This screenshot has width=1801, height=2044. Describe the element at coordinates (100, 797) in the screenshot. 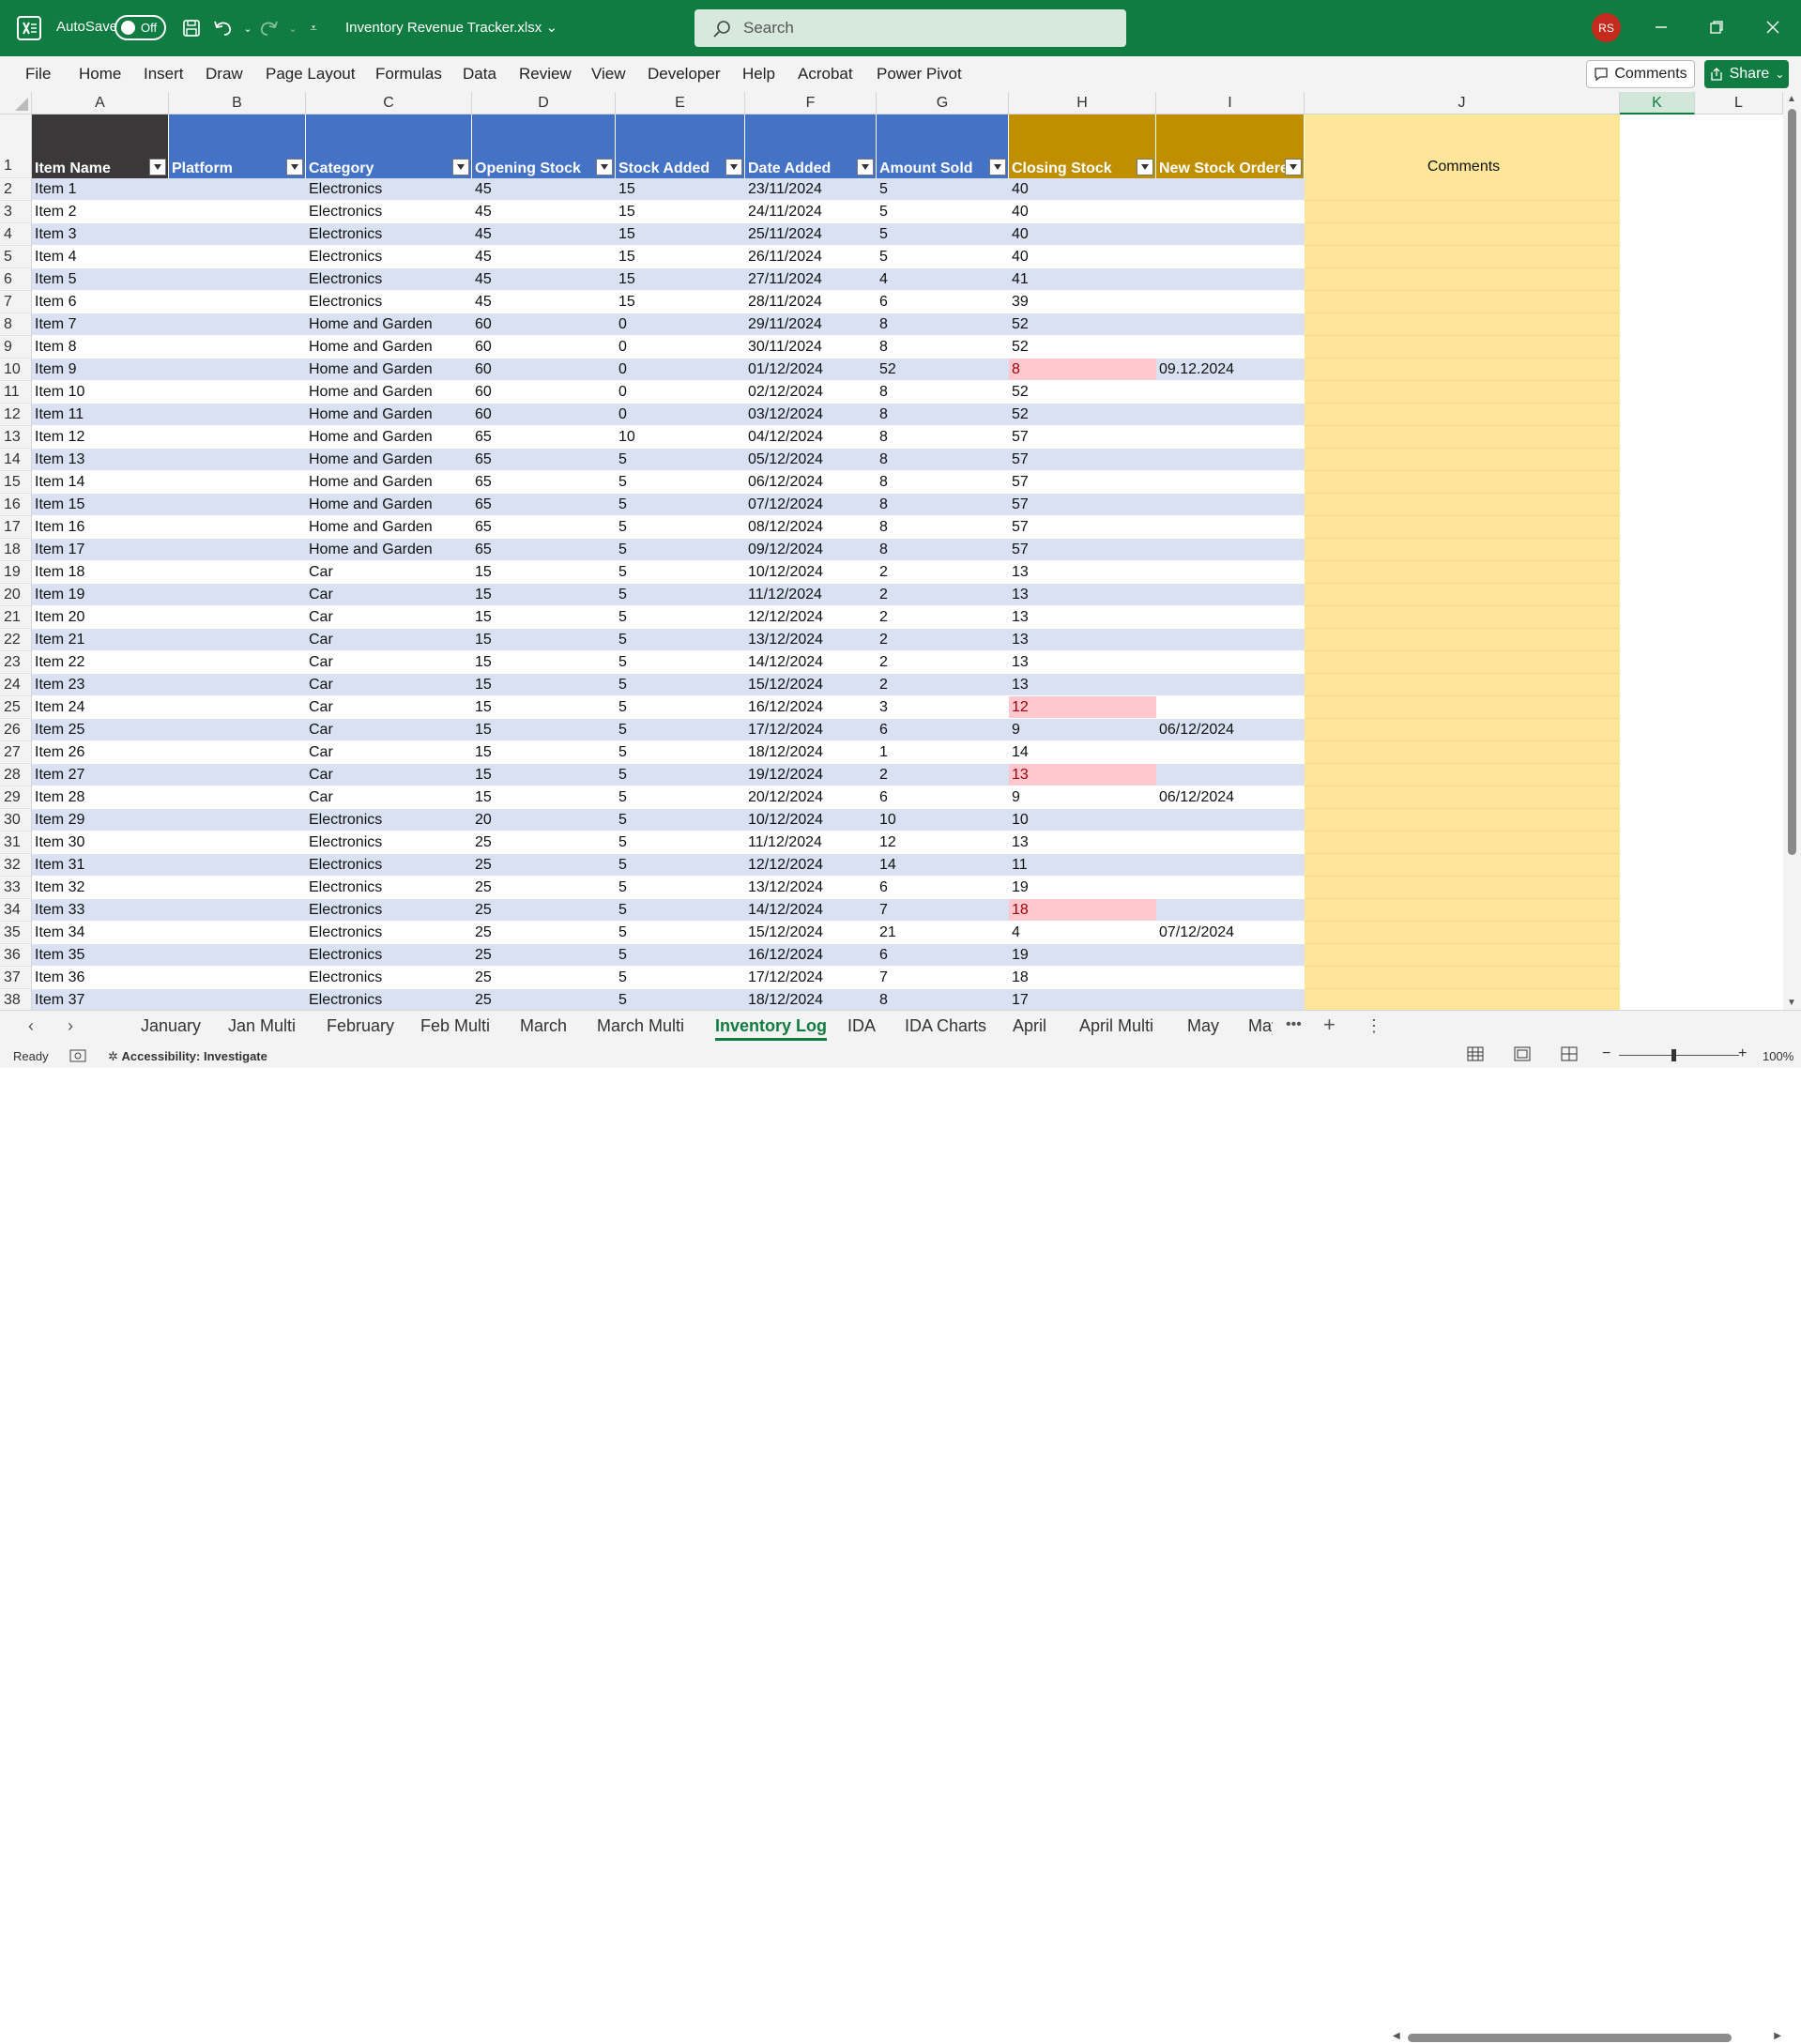

I see `table-cell: Item 28` at that location.